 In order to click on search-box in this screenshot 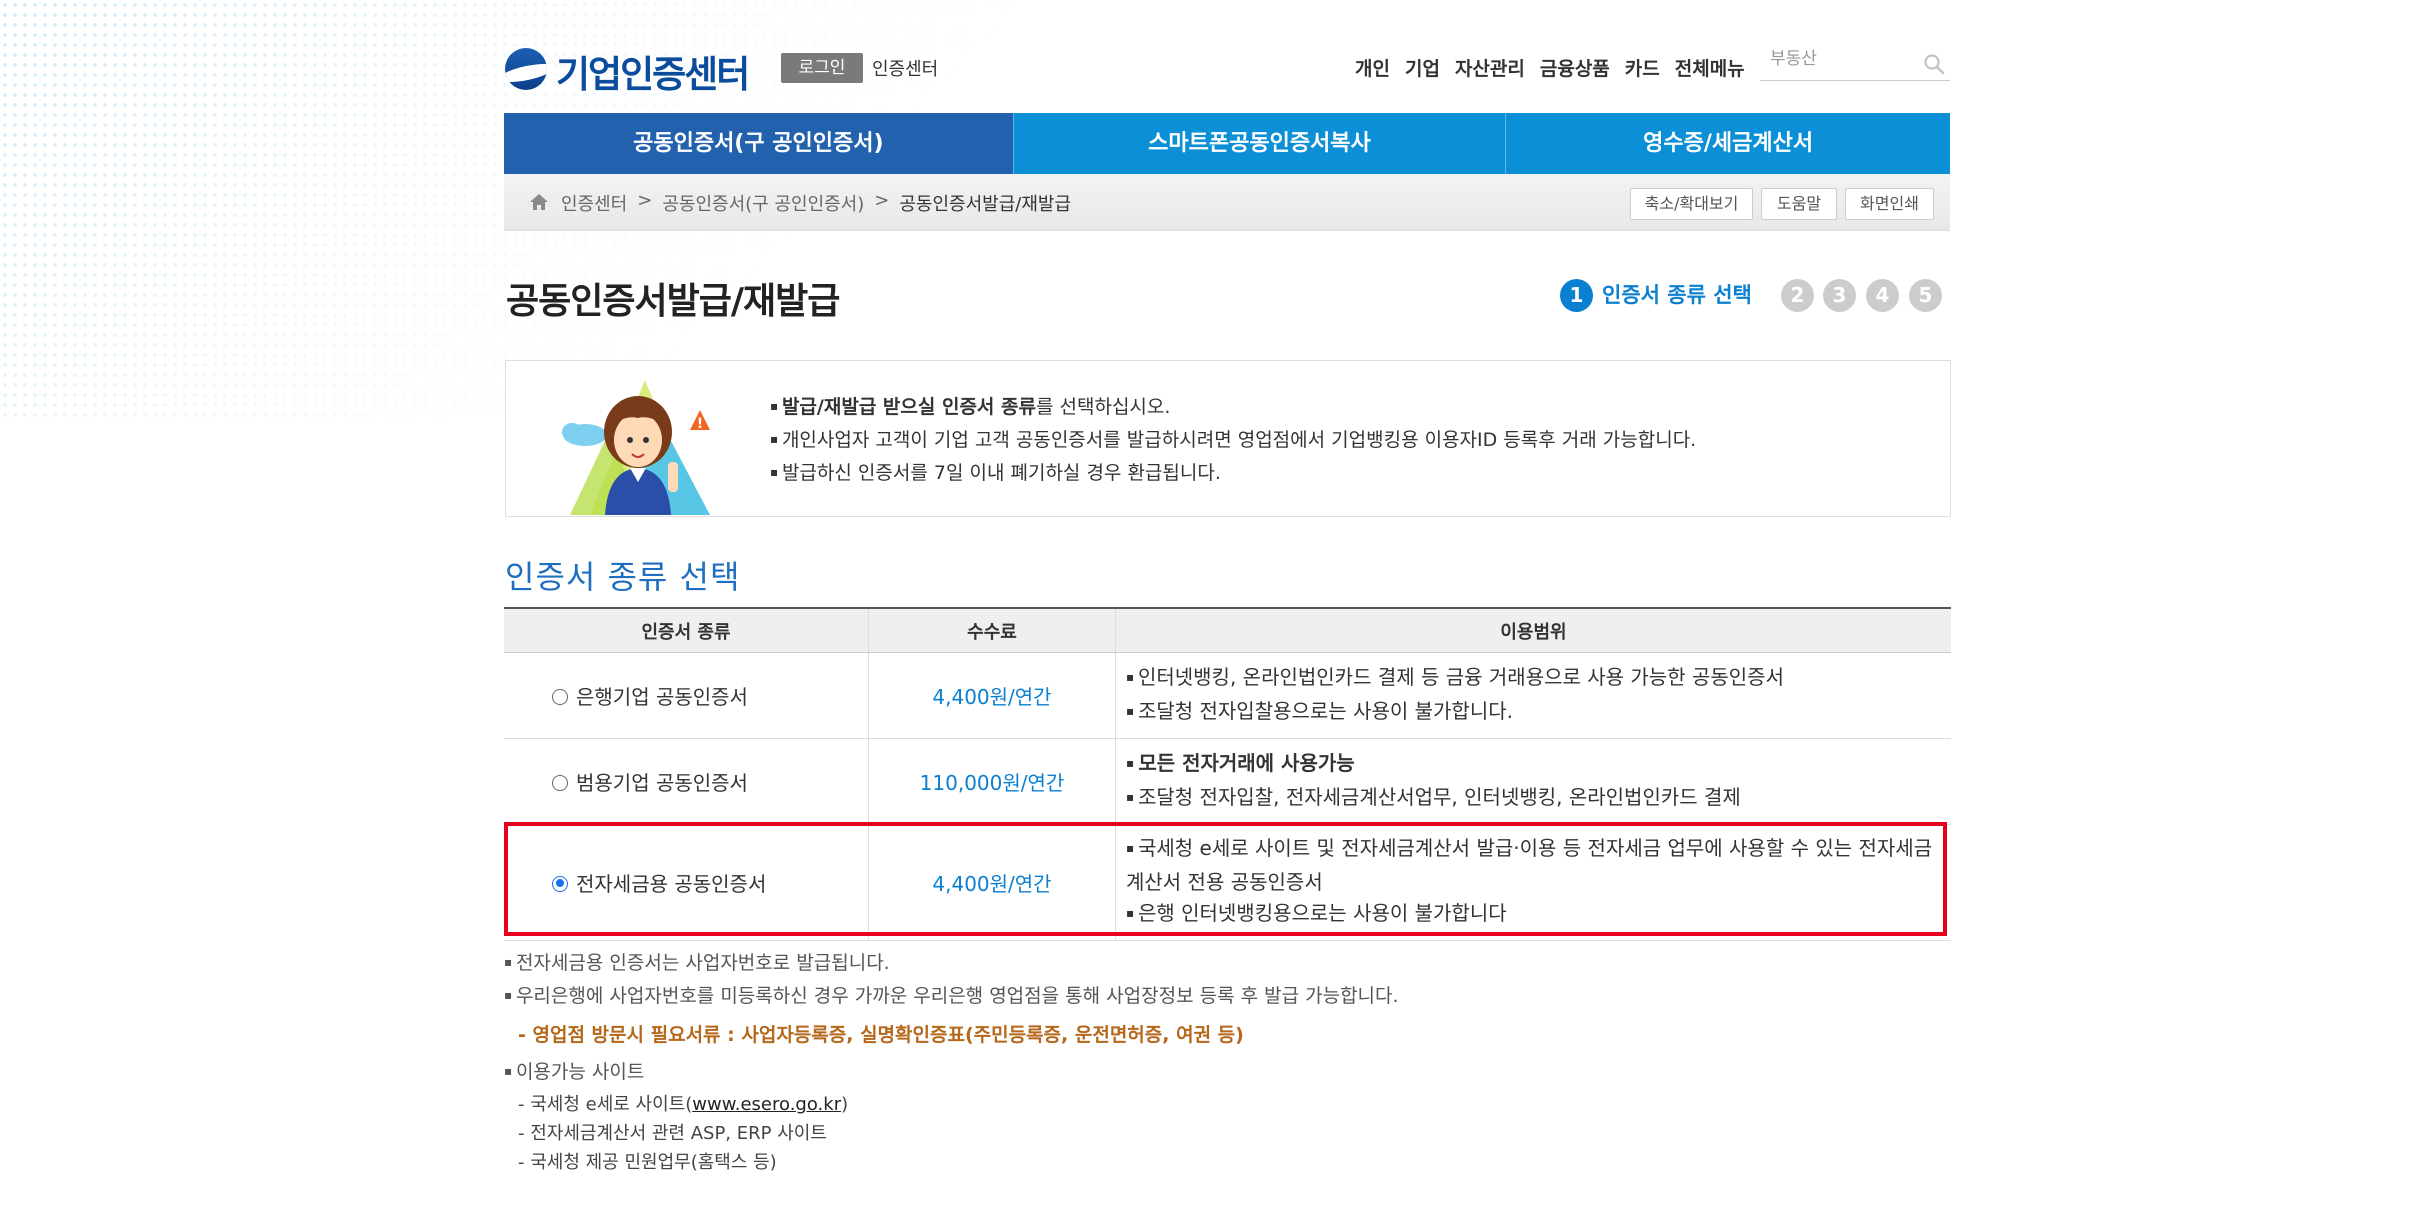, I will do `click(1855, 62)`.